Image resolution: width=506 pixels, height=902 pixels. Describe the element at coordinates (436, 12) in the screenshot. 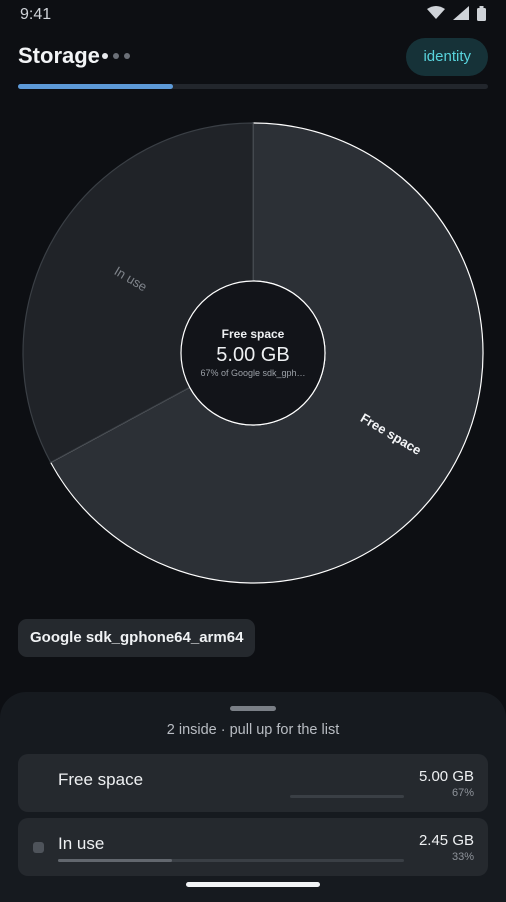

I see `wifi-icon` at that location.